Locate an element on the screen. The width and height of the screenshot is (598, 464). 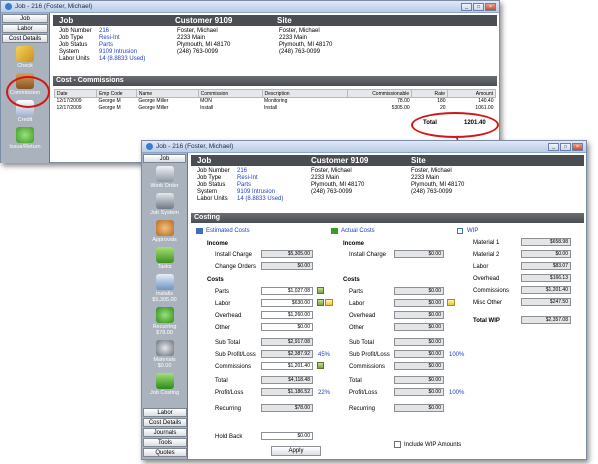
sidebar-item-job-system: Job System is located at coordinates (164, 204).